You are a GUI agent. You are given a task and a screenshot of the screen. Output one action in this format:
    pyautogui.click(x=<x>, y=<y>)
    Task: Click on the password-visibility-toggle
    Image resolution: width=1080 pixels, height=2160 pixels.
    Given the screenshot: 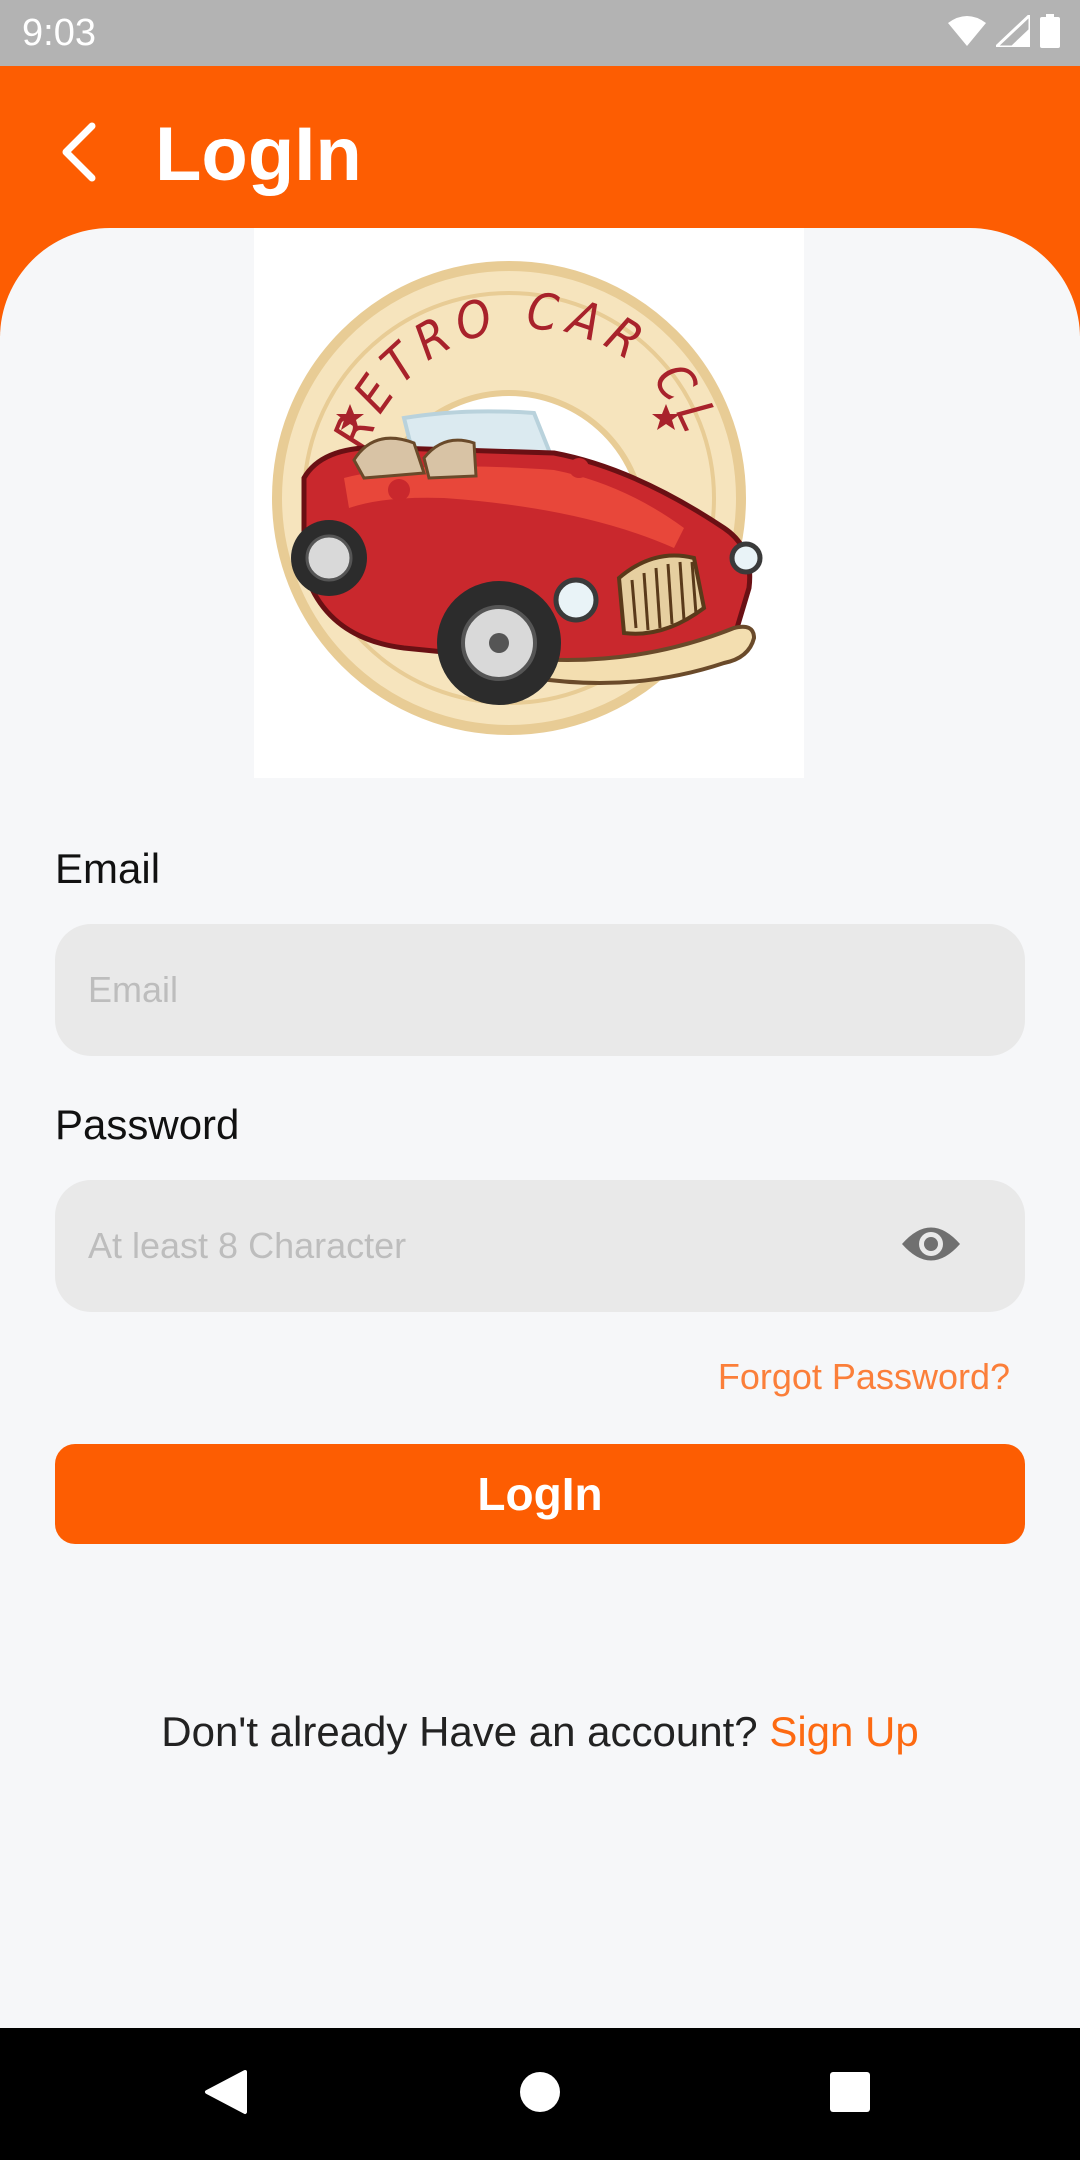 What is the action you would take?
    pyautogui.click(x=931, y=1246)
    